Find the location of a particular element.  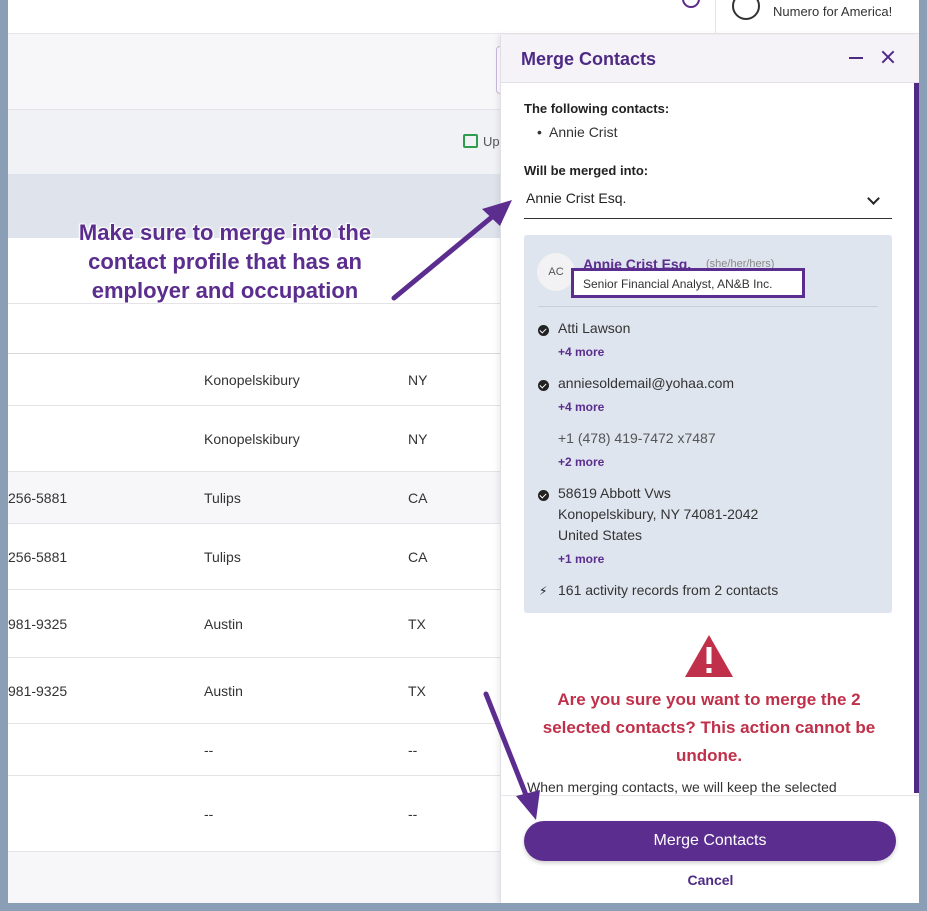

occupation-text: Senior Financial Analyst, AN&B Inc. is located at coordinates (678, 284).